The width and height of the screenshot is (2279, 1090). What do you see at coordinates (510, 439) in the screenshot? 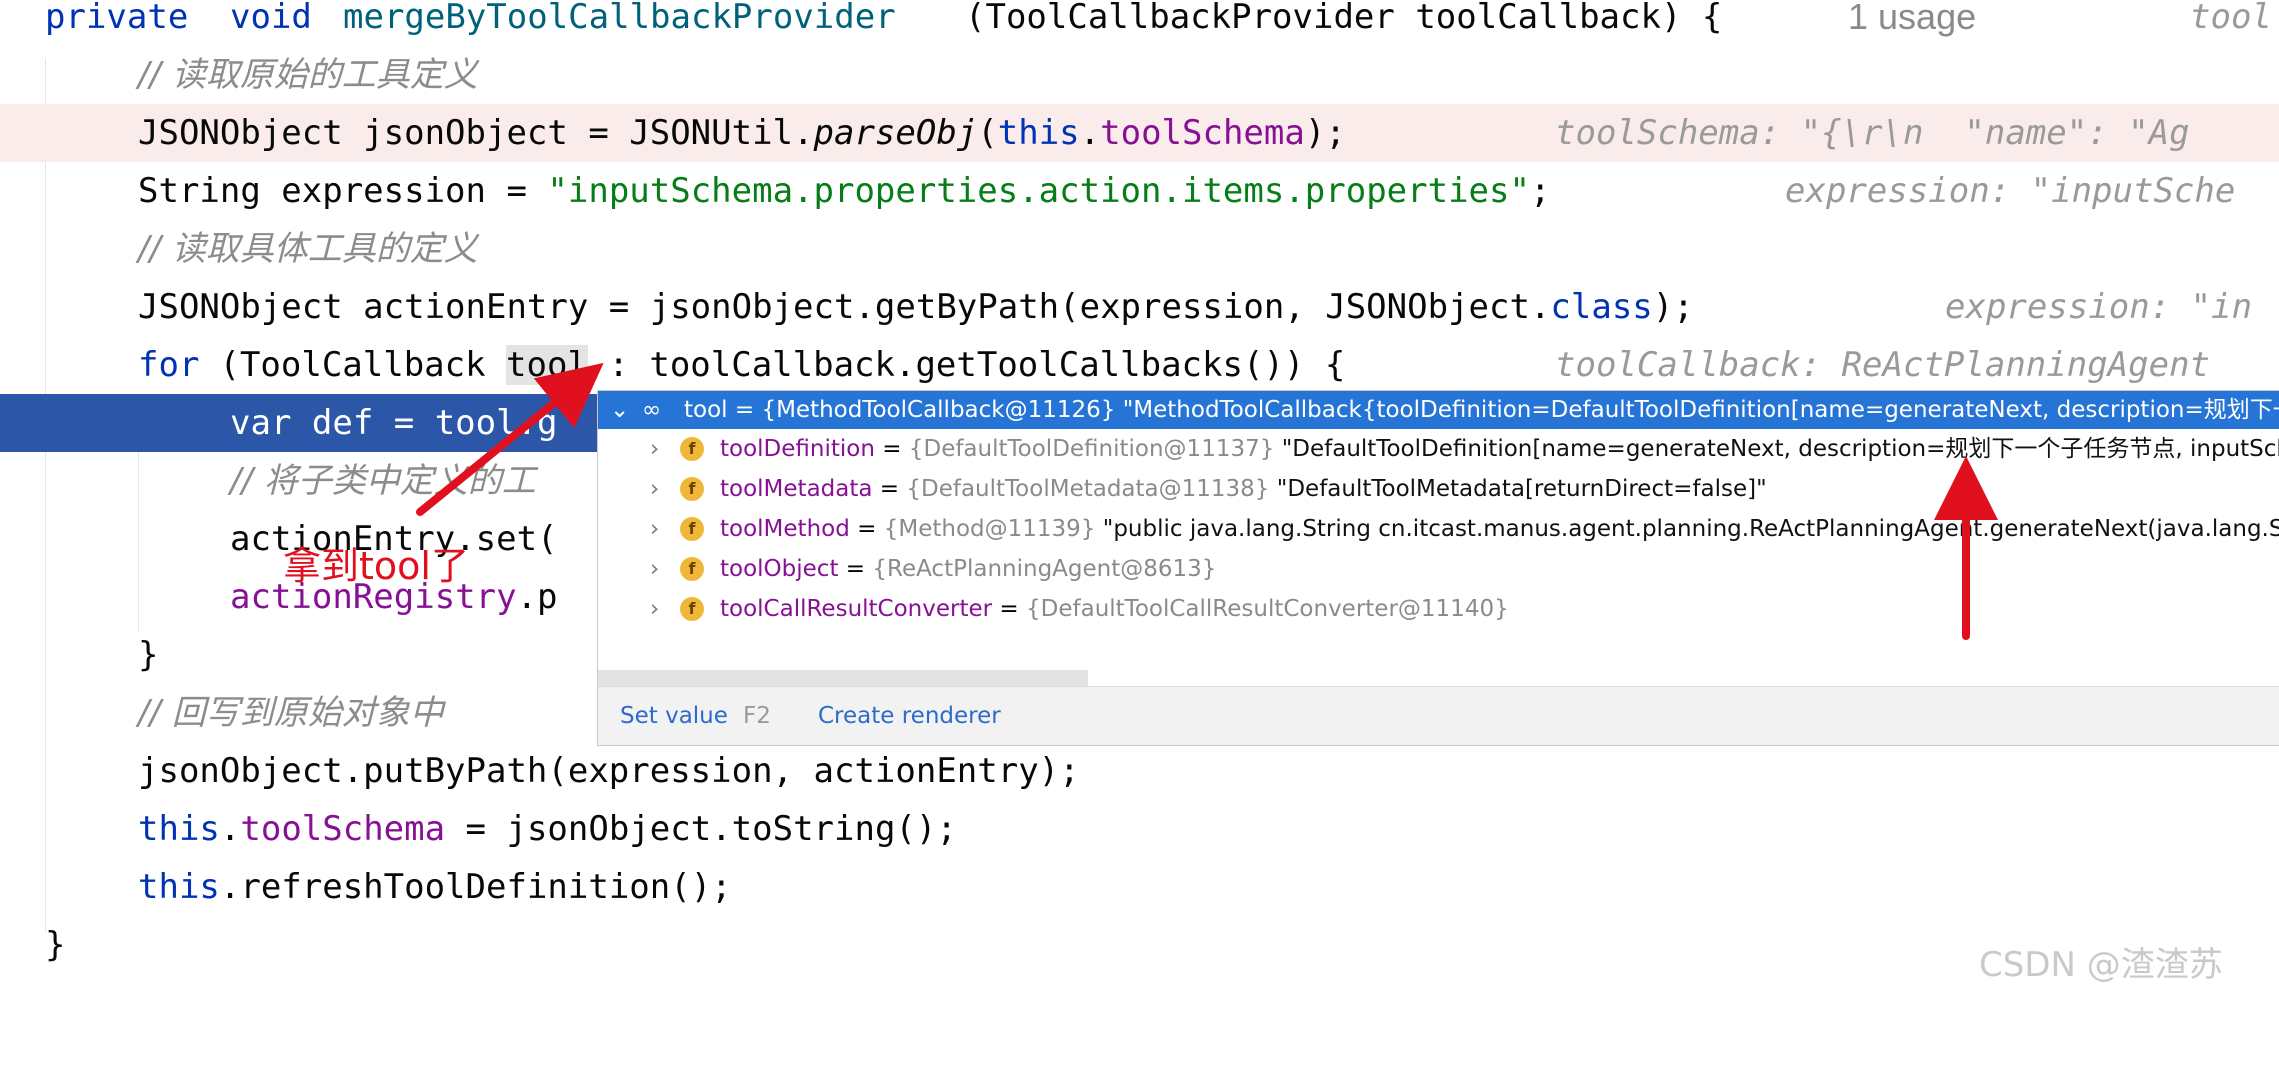
I see `red-arrow-to-tool` at bounding box center [510, 439].